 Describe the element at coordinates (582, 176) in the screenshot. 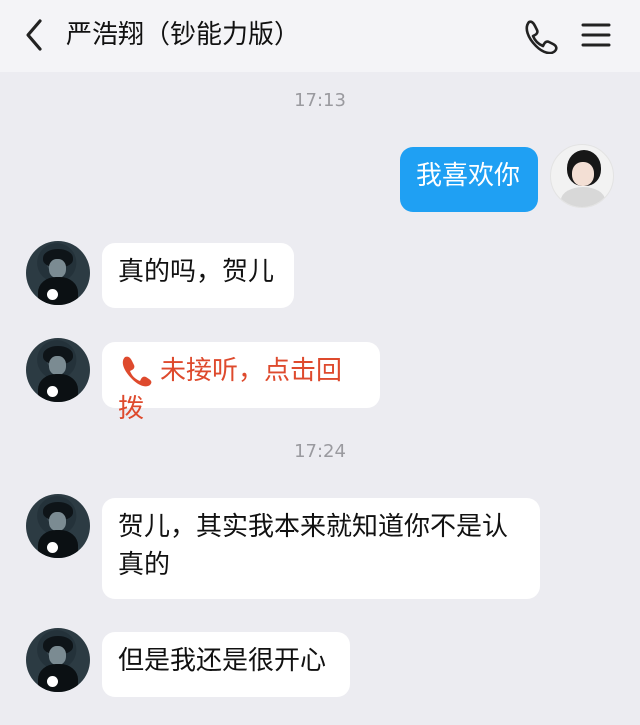

I see `my-avatar` at that location.